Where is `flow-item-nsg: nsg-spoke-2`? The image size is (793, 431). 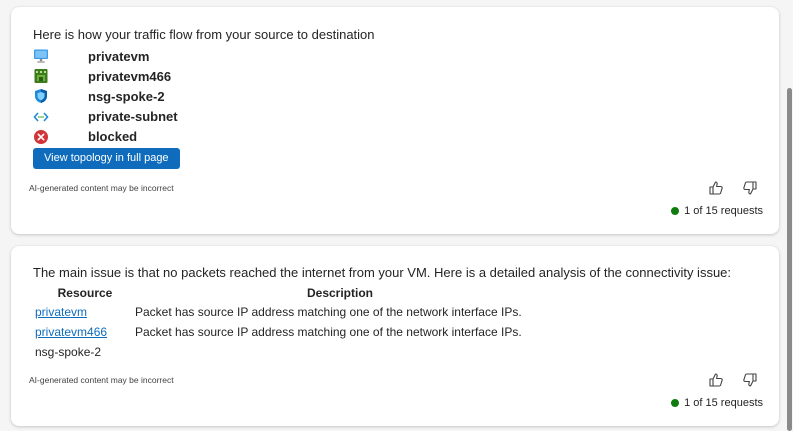
flow-item-nsg: nsg-spoke-2 is located at coordinates (183, 96).